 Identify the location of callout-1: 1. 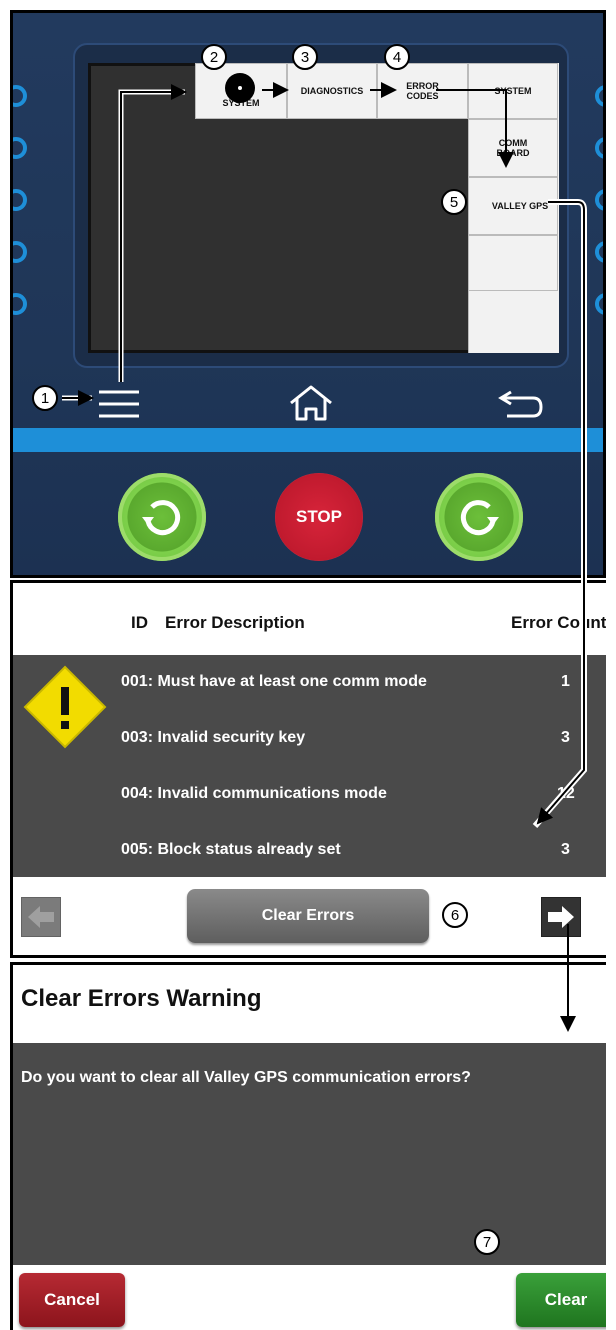
(45, 398).